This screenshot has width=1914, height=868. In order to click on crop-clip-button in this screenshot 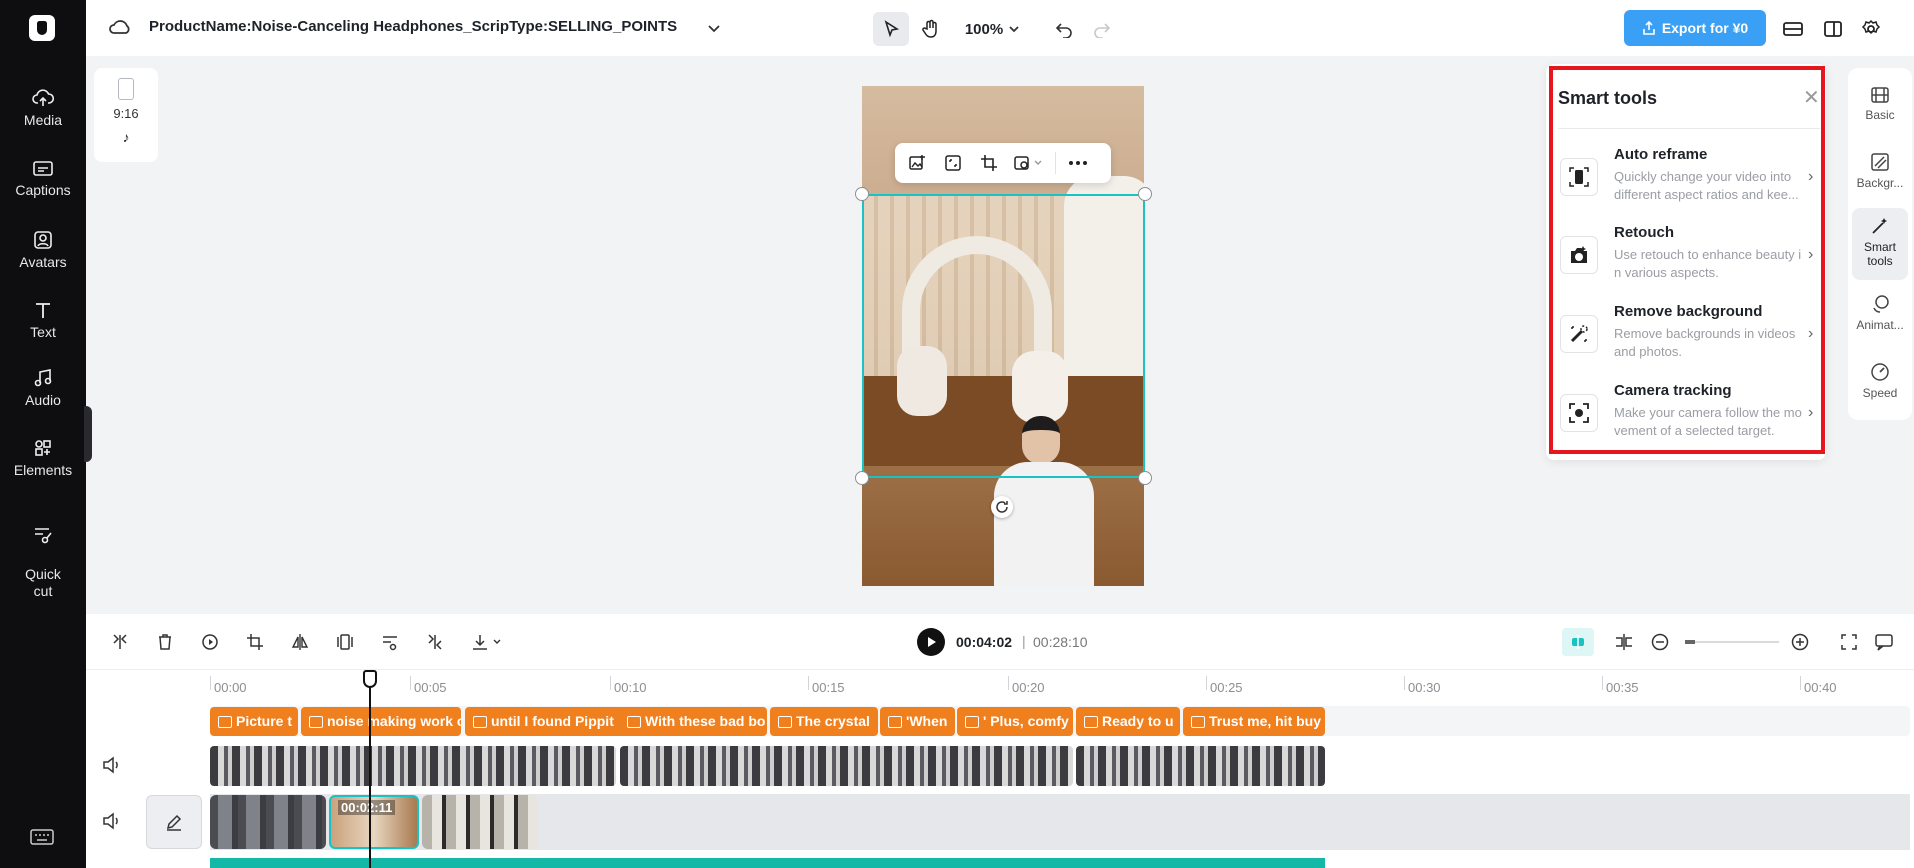, I will do `click(255, 642)`.